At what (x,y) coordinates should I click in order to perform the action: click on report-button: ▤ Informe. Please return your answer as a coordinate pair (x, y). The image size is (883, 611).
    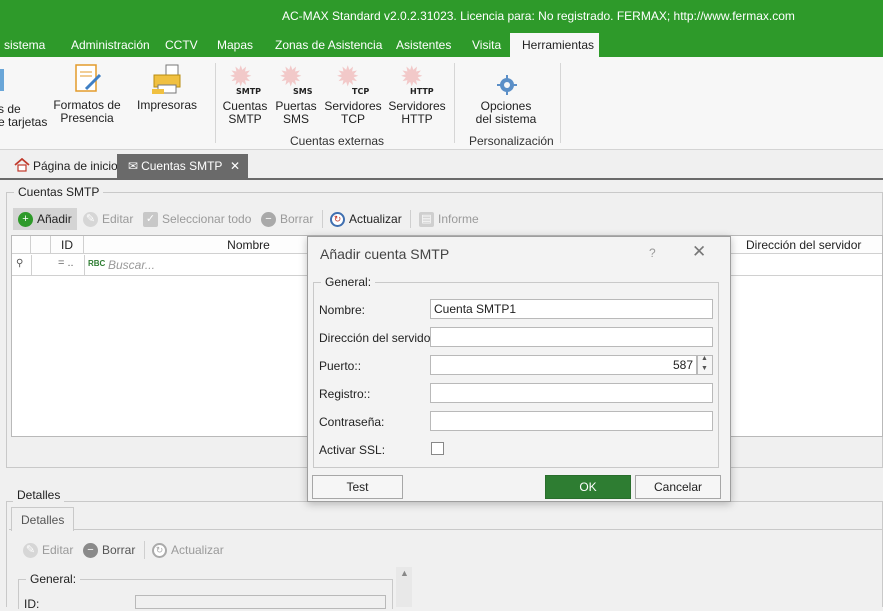
    Looking at the image, I should click on (449, 219).